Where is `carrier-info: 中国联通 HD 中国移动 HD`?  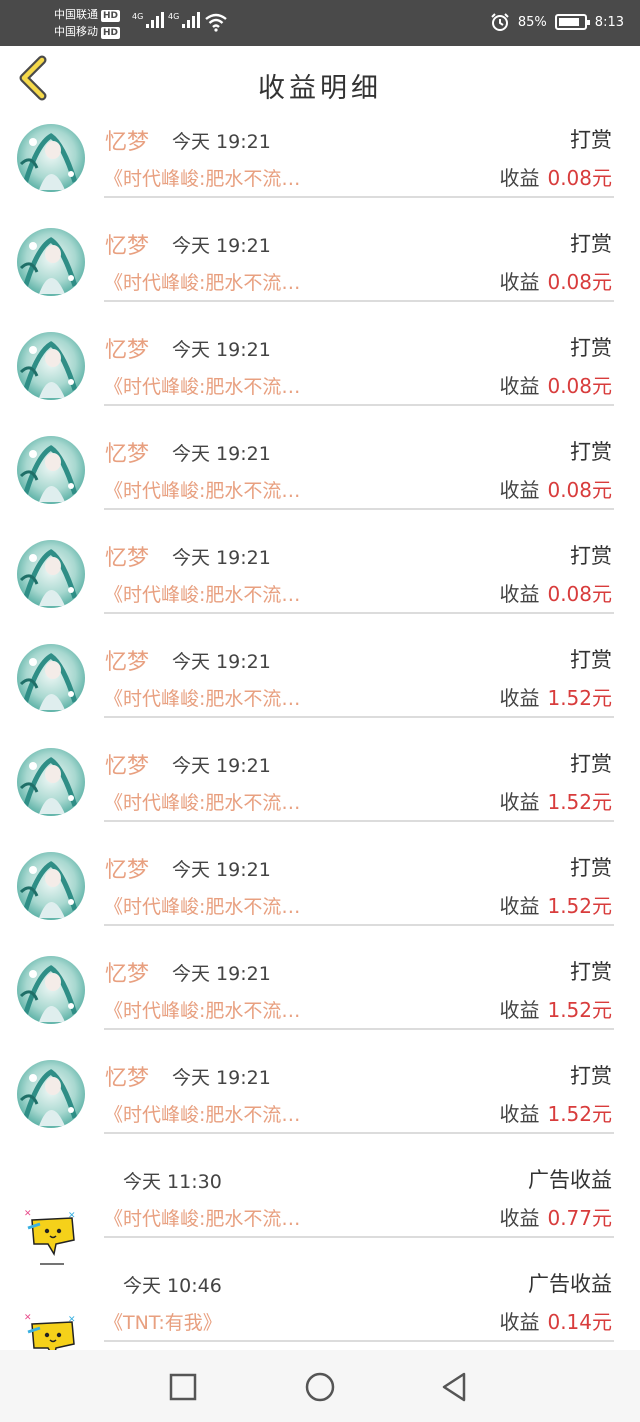 carrier-info: 中国联通 HD 中国移动 HD is located at coordinates (87, 23).